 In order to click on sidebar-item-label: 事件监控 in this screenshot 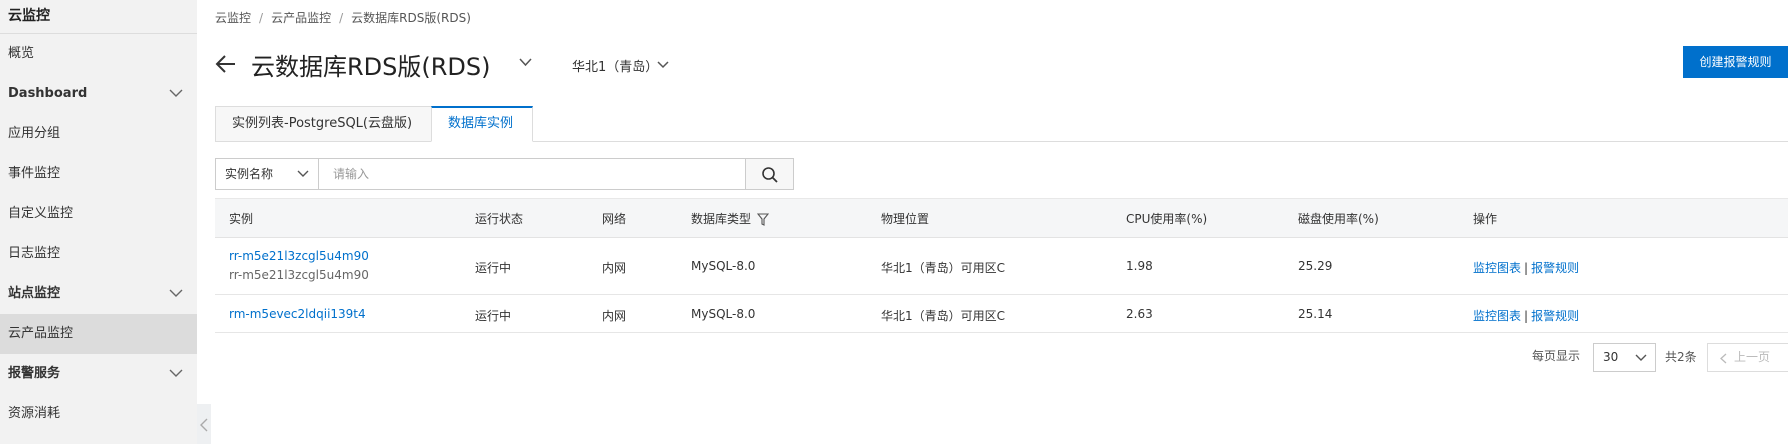, I will do `click(34, 173)`.